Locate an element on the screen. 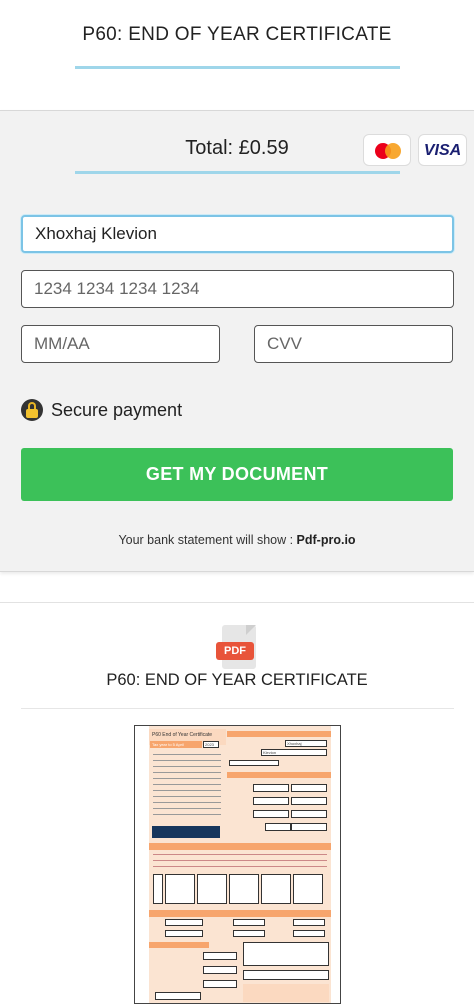  cardholder-name-input: Xhoxhaj Klevion is located at coordinates (237, 234).